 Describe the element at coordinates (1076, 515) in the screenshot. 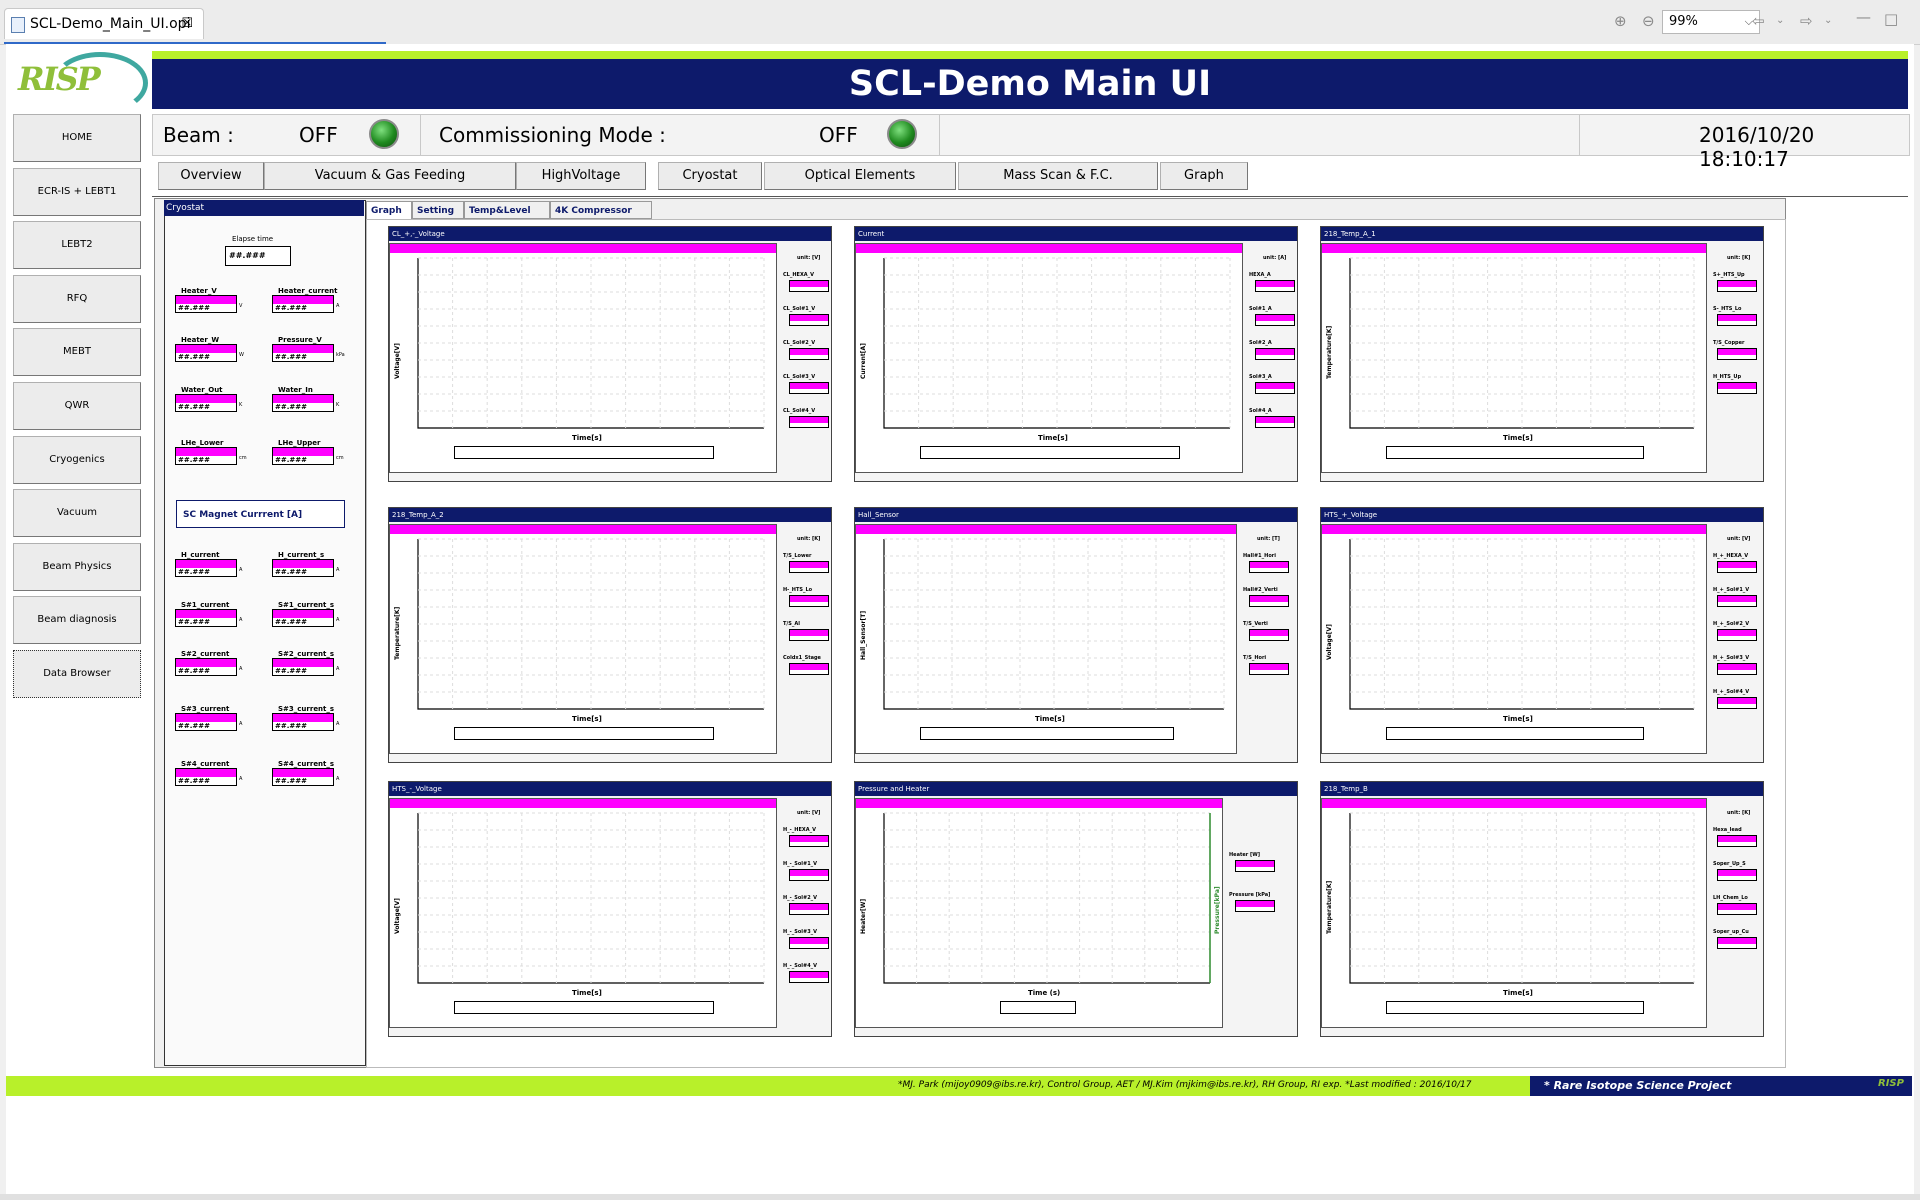

I see `chart-title: Hall_Sensor` at that location.